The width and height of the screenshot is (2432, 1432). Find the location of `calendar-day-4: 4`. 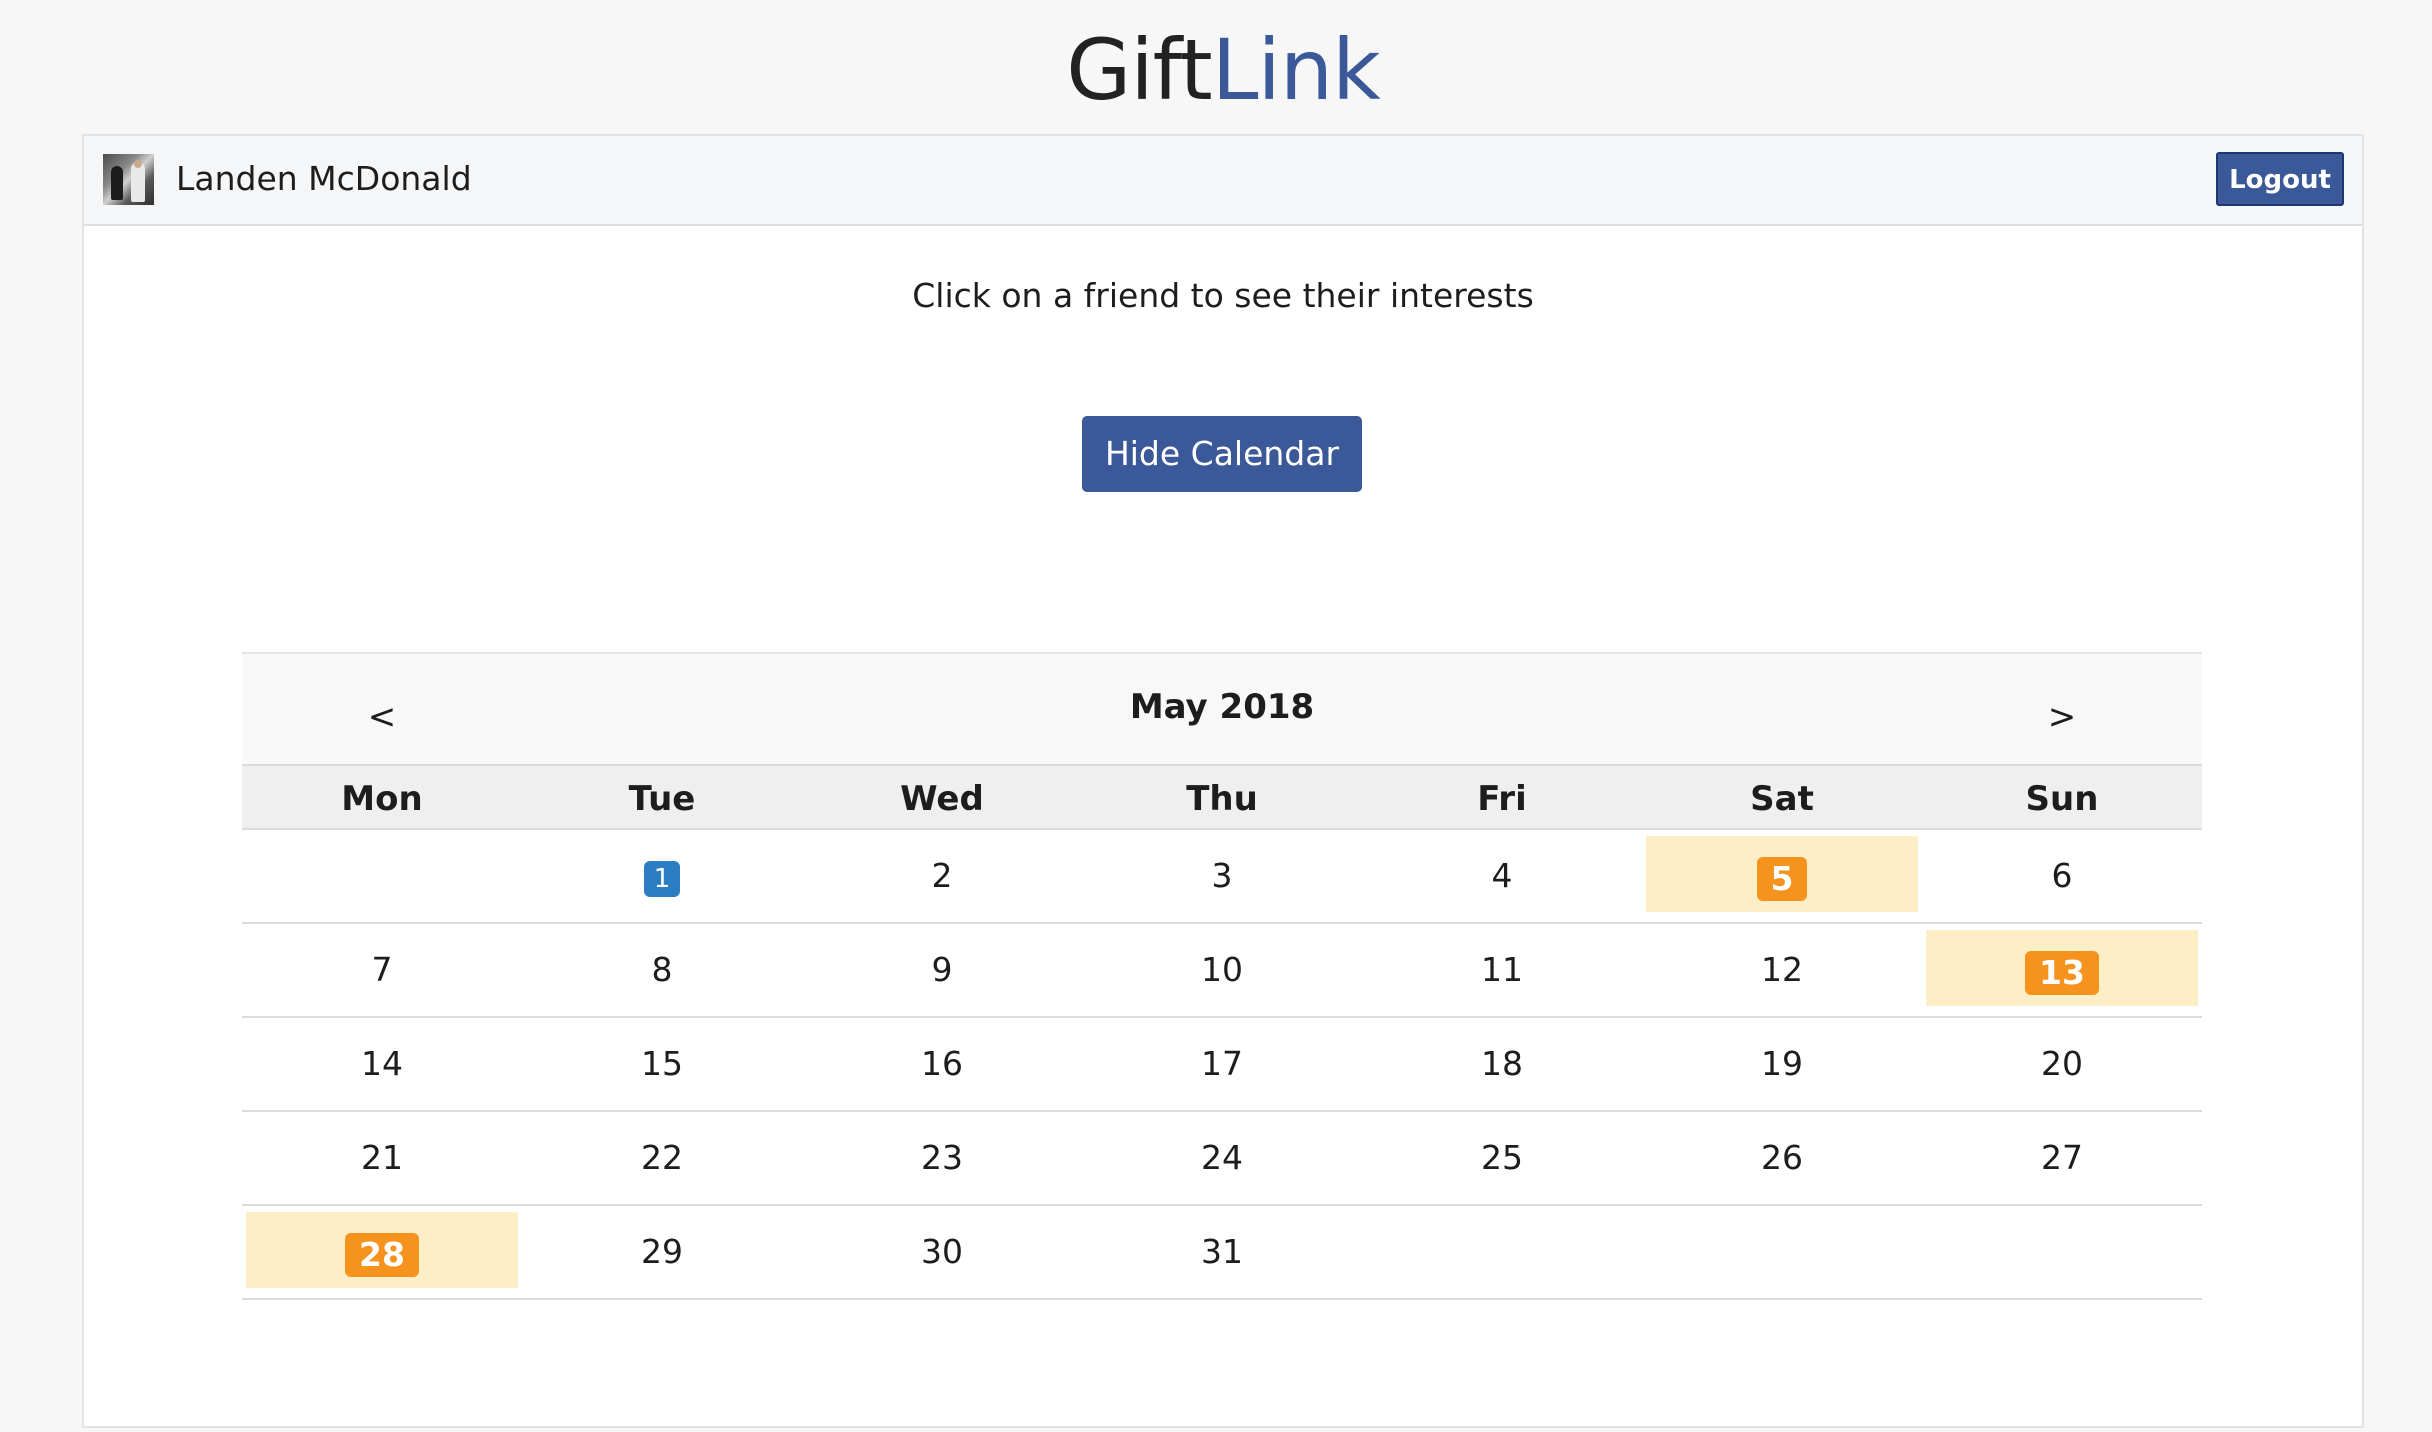

calendar-day-4: 4 is located at coordinates (1502, 876).